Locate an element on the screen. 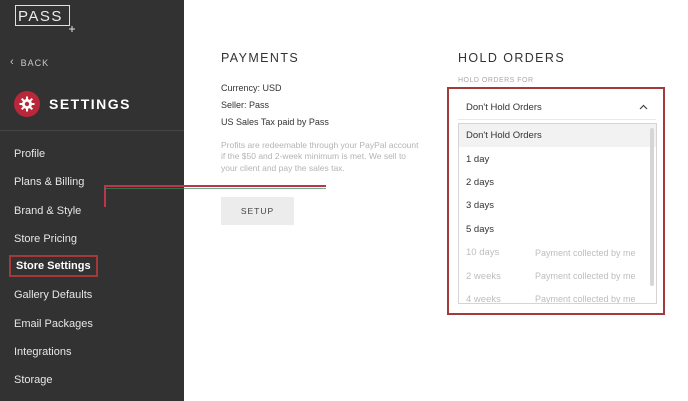  hold-orders-title: HOLD ORDERS is located at coordinates (512, 58).